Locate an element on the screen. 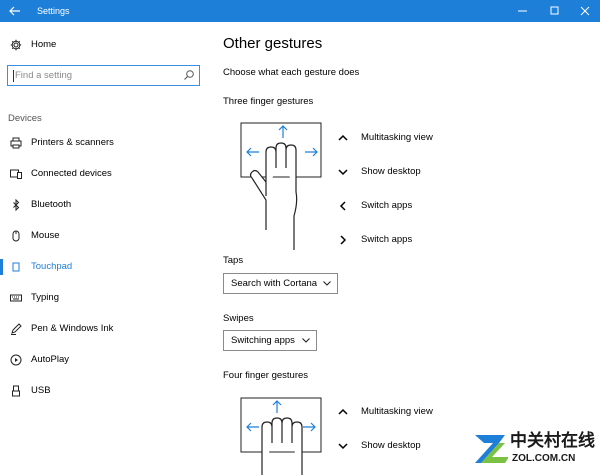  taps-dropdown: Search with Cortana is located at coordinates (280, 283).